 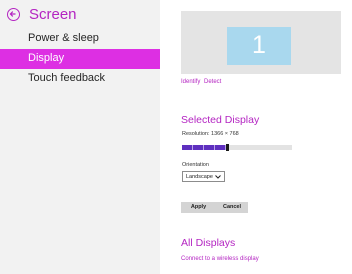 I want to click on nav-item-display: Display, so click(x=80, y=59).